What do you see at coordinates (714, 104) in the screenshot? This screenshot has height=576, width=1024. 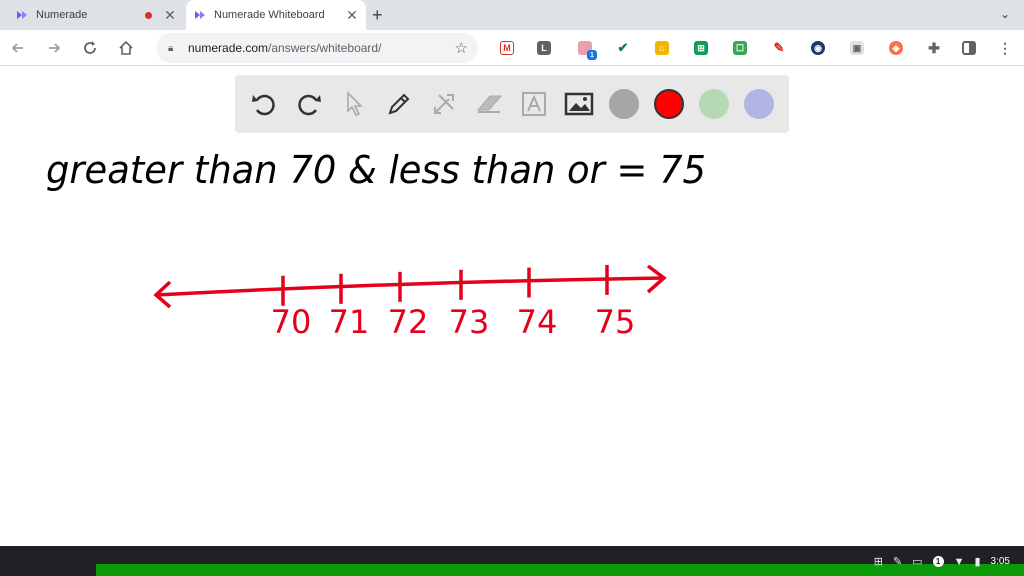 I see `color-swatch-green` at bounding box center [714, 104].